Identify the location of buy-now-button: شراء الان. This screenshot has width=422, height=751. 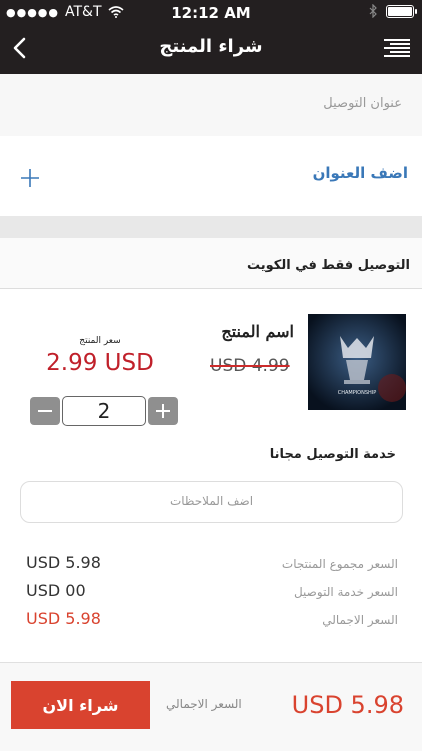
(80, 705).